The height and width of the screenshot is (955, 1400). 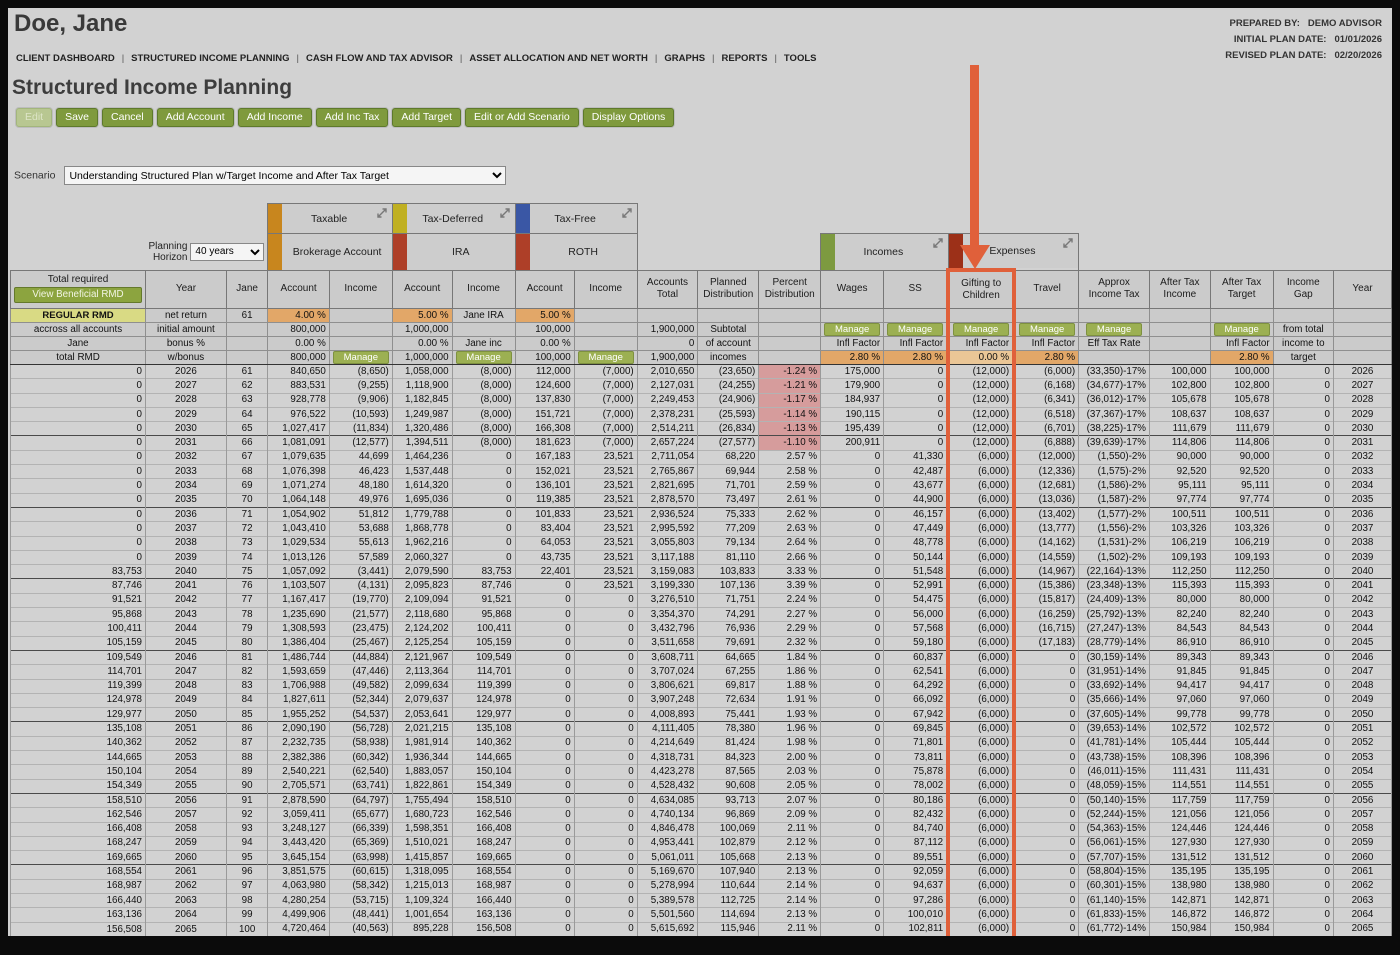 I want to click on table-cell: 1,510,021, so click(x=422, y=843).